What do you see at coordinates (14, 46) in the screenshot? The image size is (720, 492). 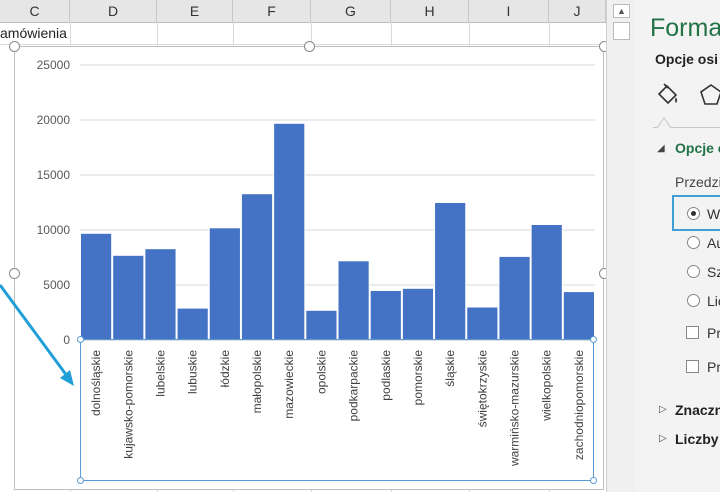 I see `resize-handle-top-left` at bounding box center [14, 46].